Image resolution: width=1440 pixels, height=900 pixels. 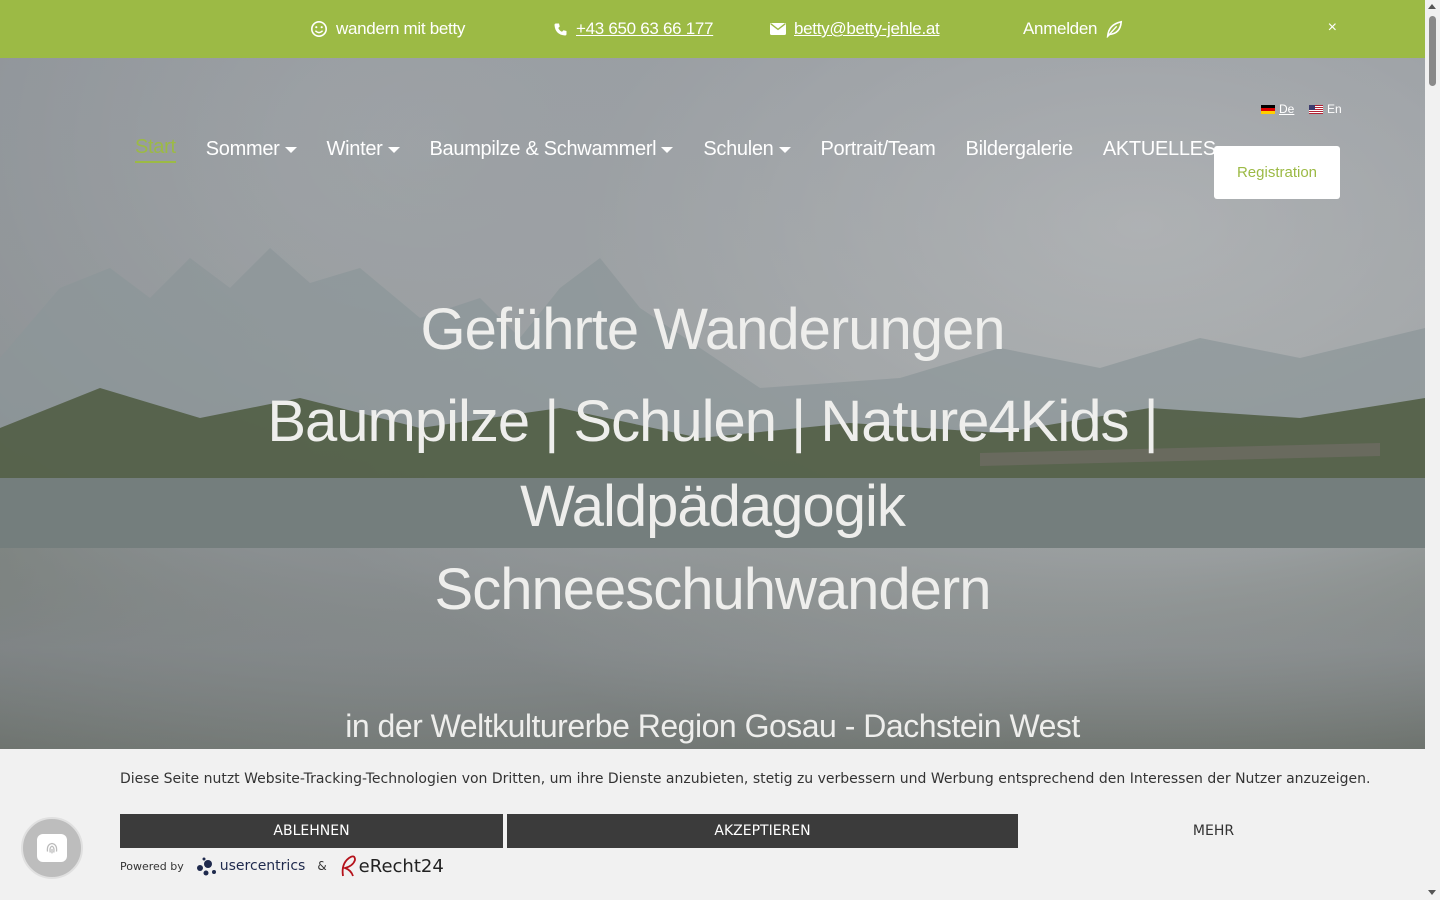 What do you see at coordinates (762, 831) in the screenshot?
I see `accept-button: AKZEPTIEREN` at bounding box center [762, 831].